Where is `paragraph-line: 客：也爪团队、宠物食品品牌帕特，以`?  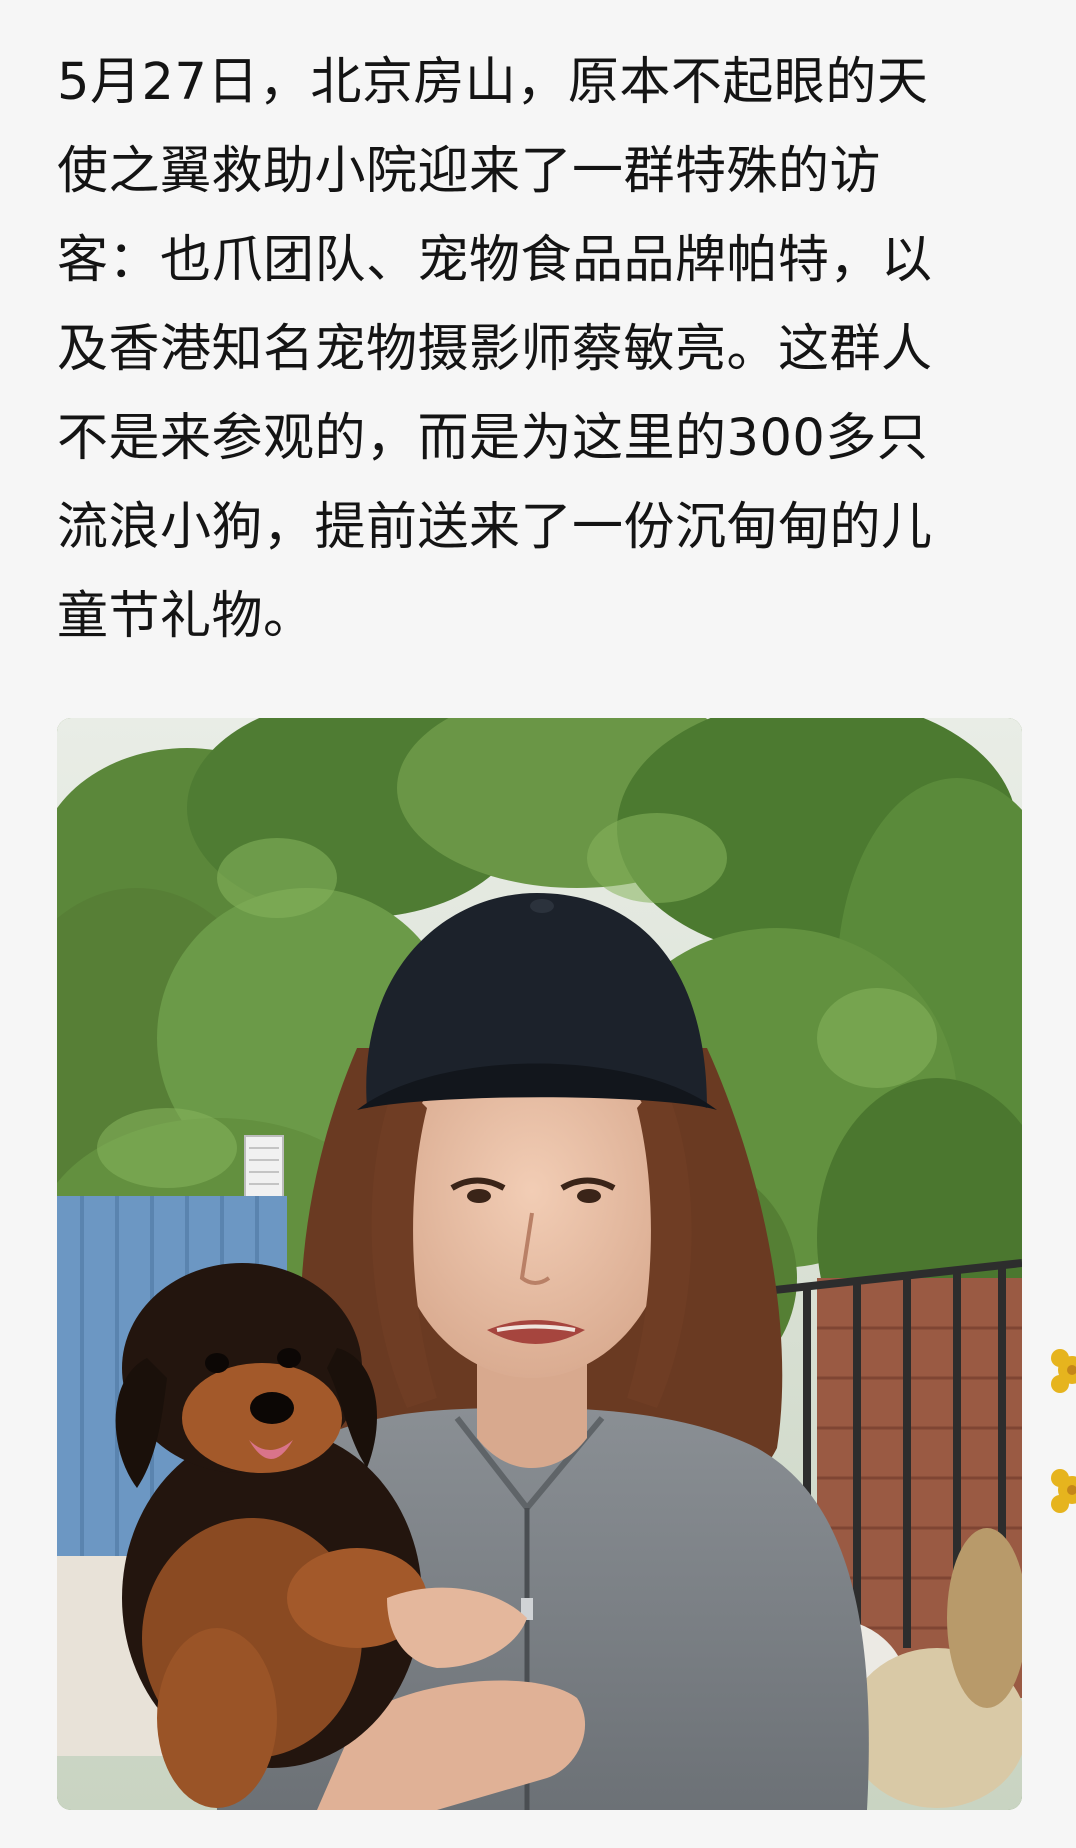
paragraph-line: 客：也爪团队、宠物食品品牌帕特，以 is located at coordinates (495, 260).